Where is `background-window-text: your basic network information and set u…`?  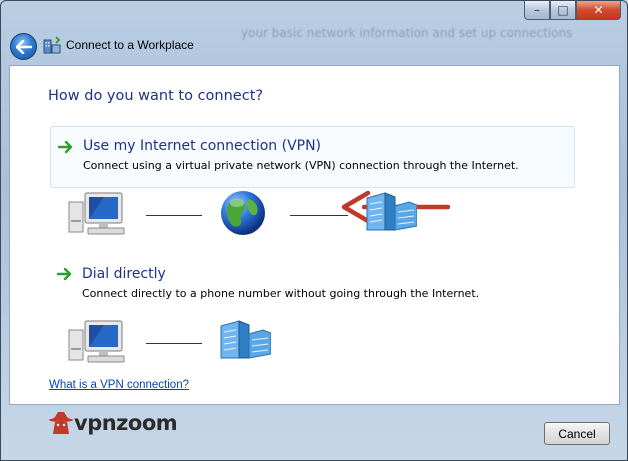 background-window-text: your basic network information and set u… is located at coordinates (434, 36).